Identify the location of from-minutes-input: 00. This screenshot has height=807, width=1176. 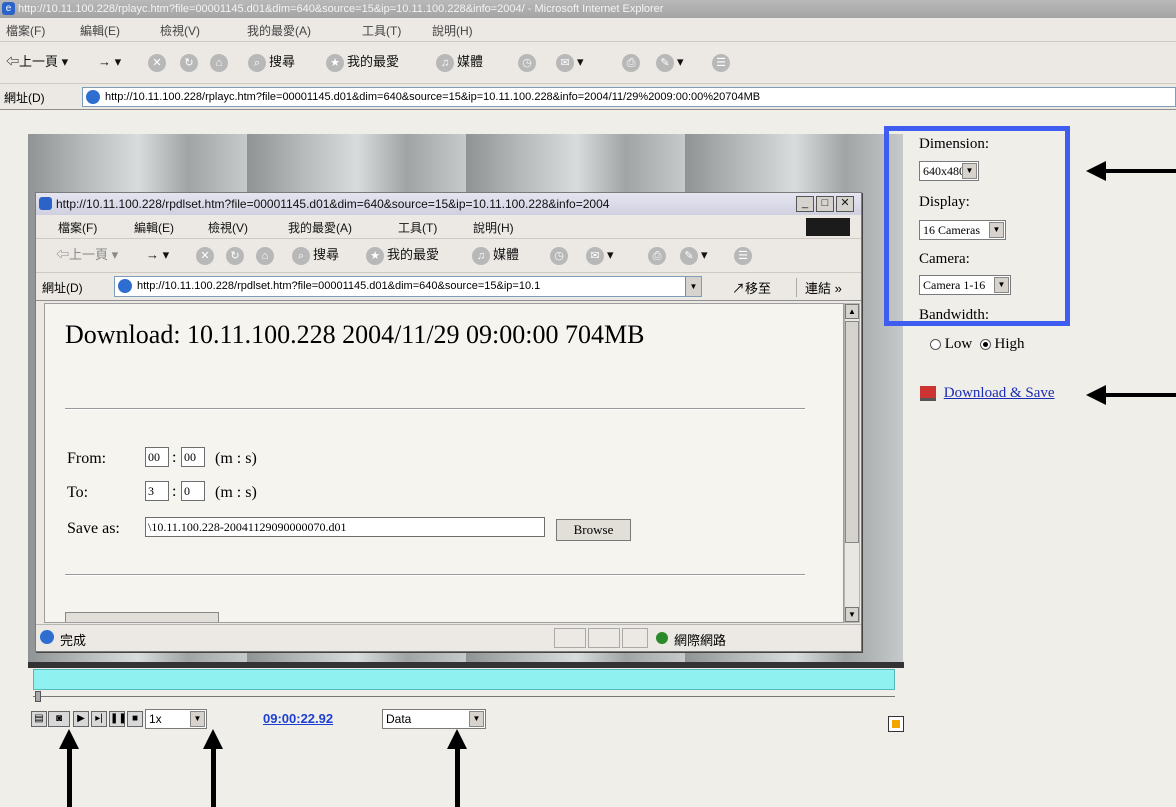
(157, 457).